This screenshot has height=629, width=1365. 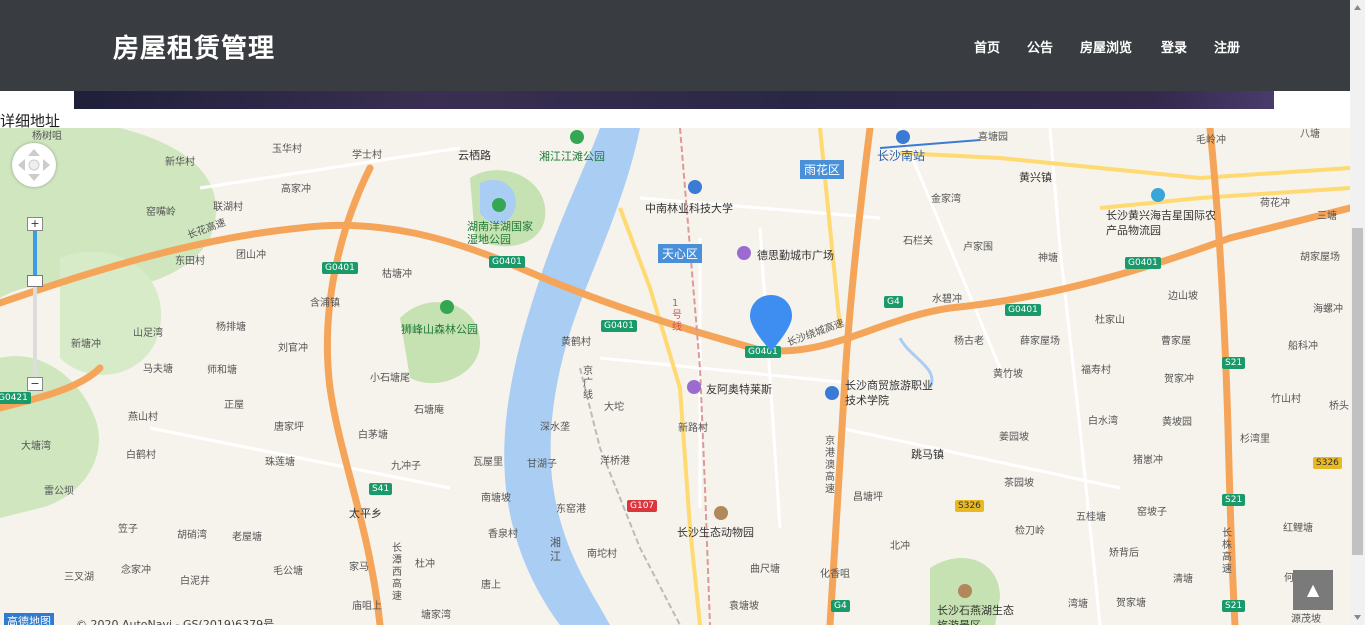 What do you see at coordinates (194, 46) in the screenshot?
I see `site-brand: 房屋租赁管理` at bounding box center [194, 46].